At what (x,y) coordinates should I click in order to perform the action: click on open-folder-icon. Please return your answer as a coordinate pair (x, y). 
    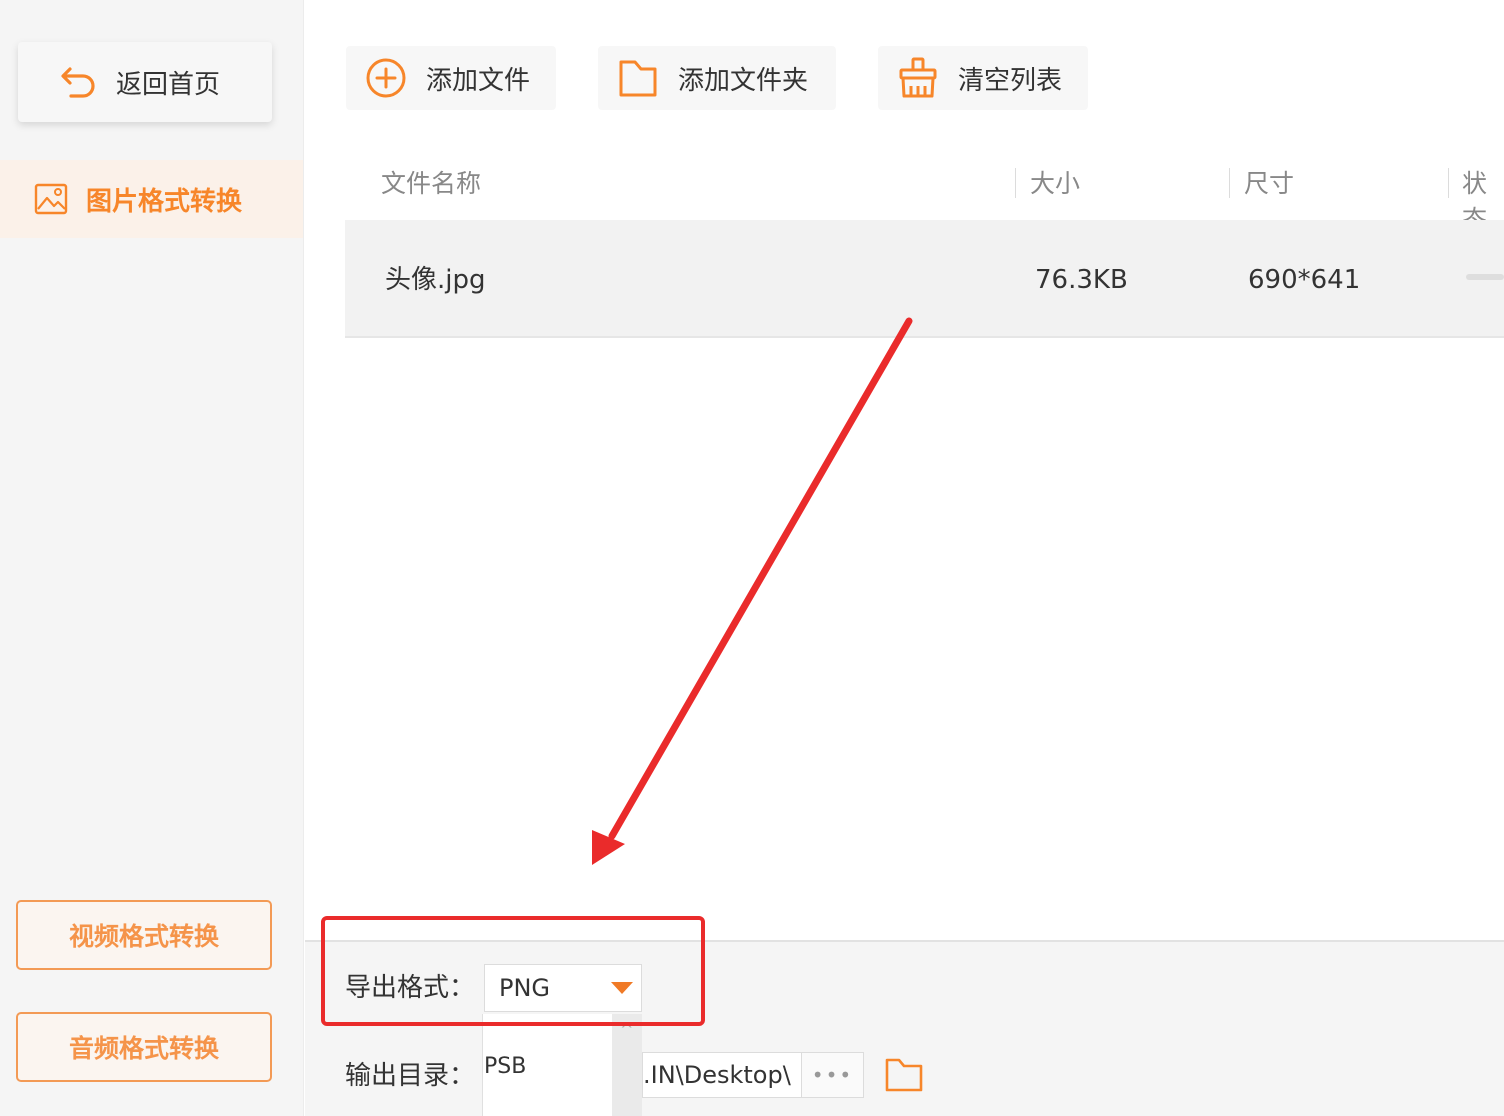
    Looking at the image, I should click on (904, 1074).